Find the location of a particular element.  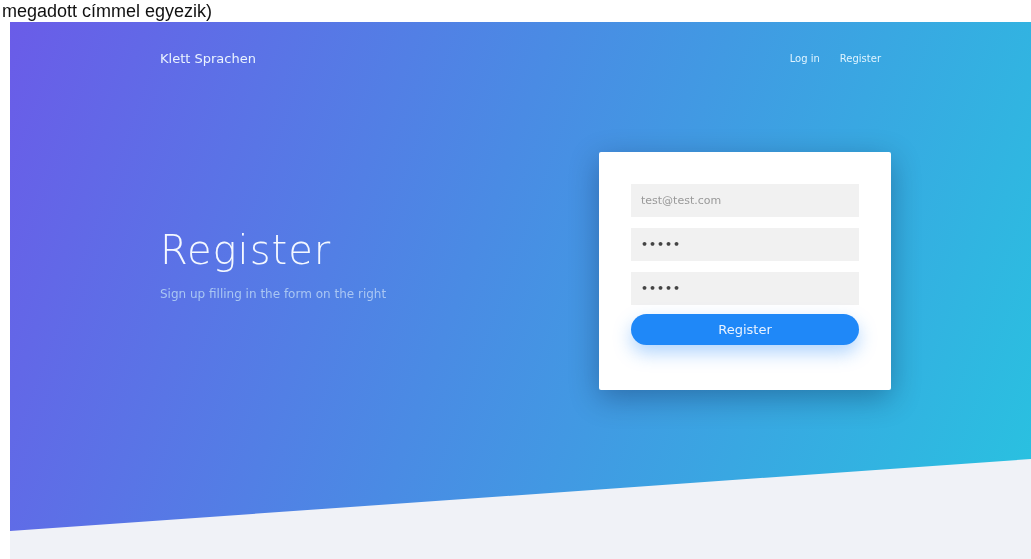

caption-text: megadott címmel egyezik) is located at coordinates (107, 11).